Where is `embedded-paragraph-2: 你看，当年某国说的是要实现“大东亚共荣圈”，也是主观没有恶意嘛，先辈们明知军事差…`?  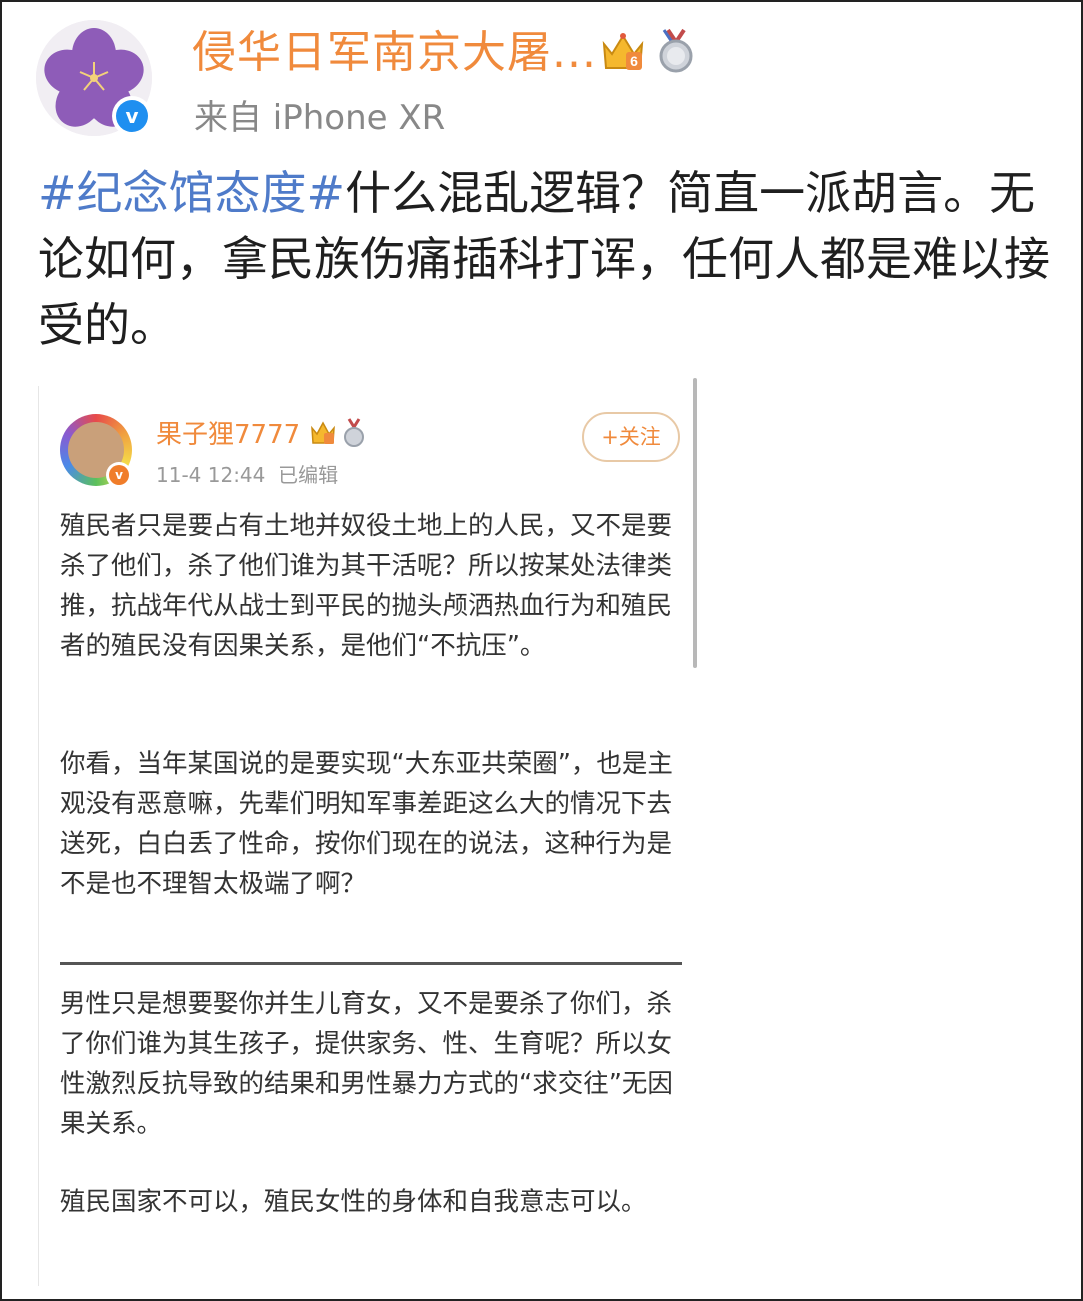 embedded-paragraph-2: 你看，当年某国说的是要实现“大东亚共荣圈”，也是主观没有恶意嘛，先辈们明知军事差… is located at coordinates (366, 824).